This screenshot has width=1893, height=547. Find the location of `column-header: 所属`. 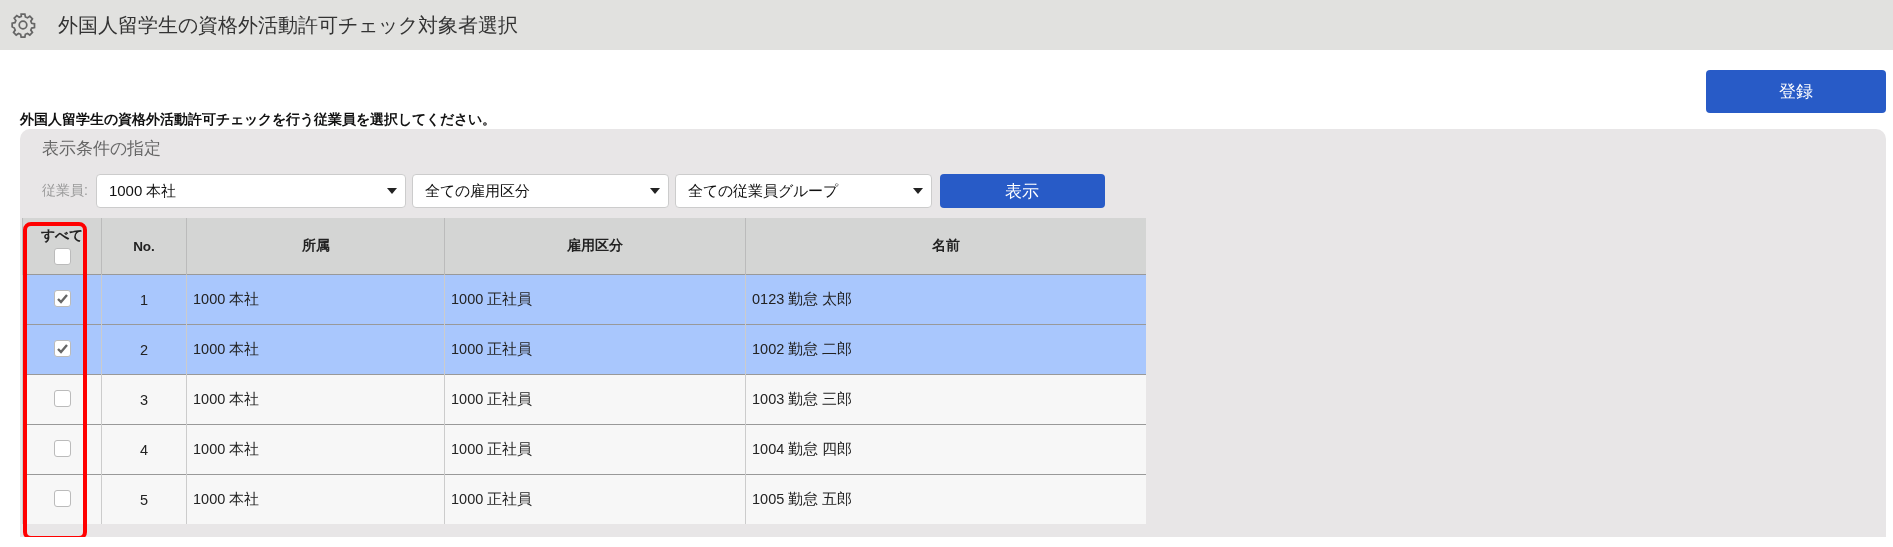

column-header: 所属 is located at coordinates (315, 246).